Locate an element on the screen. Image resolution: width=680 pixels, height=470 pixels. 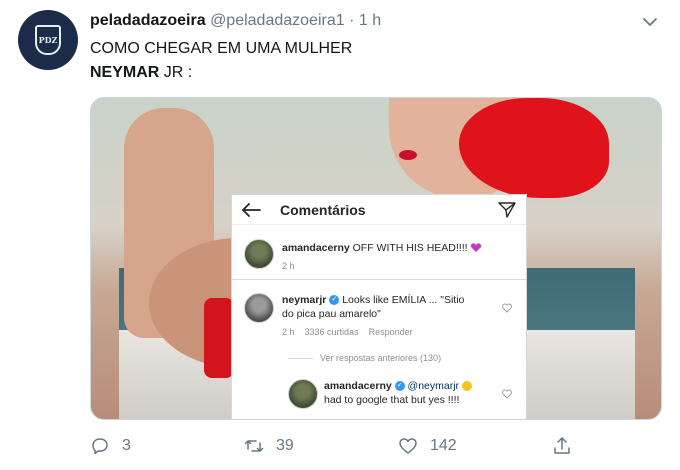
like-count: 142 is located at coordinates (443, 445).